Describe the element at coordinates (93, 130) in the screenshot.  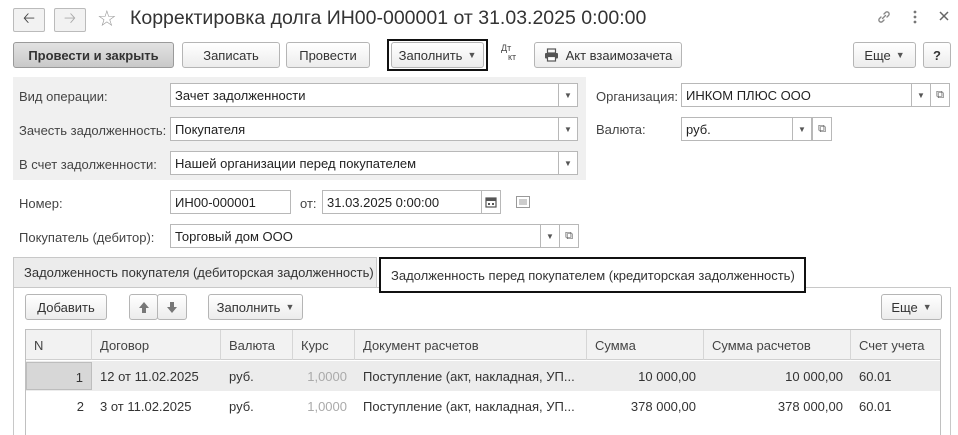
I see `offset-label: Зачесть задолженность:` at that location.